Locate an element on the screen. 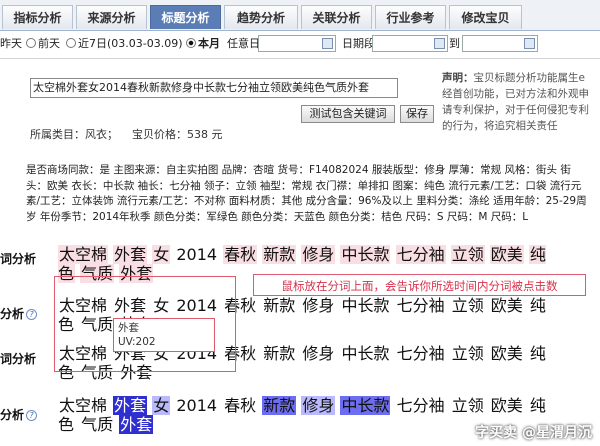 This screenshot has width=600, height=446. title-word: 气质 is located at coordinates (97, 424).